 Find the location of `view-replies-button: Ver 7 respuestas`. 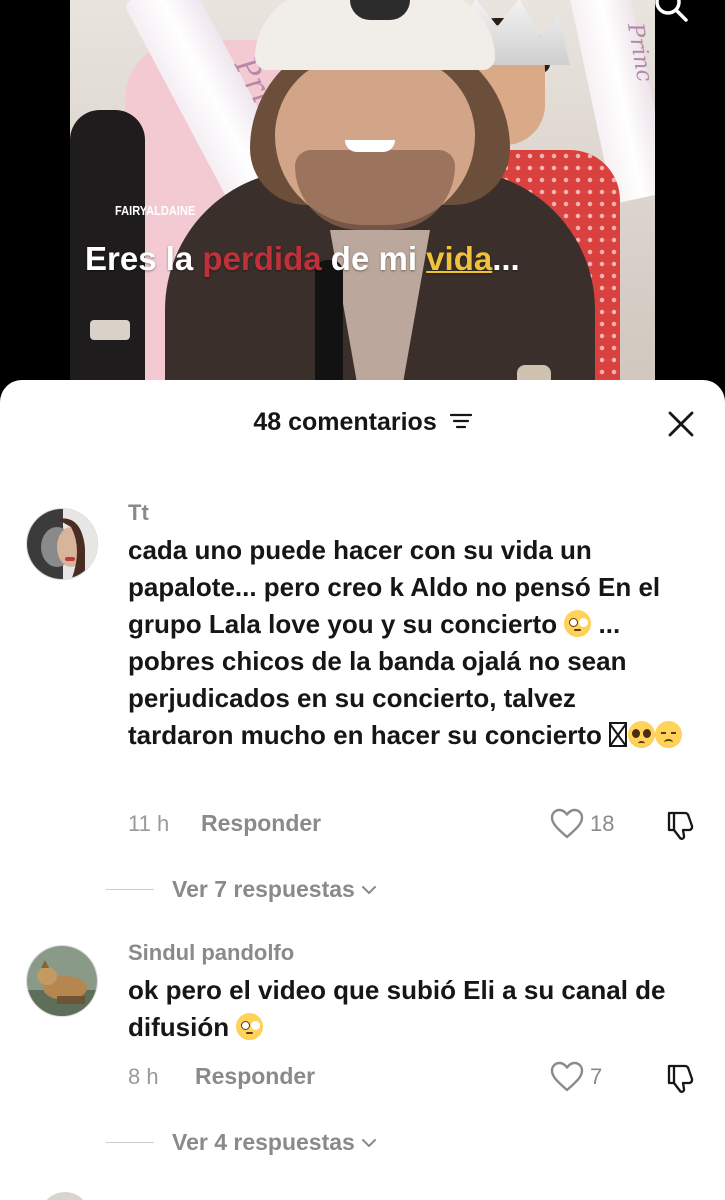

view-replies-button: Ver 7 respuestas is located at coordinates (241, 889).